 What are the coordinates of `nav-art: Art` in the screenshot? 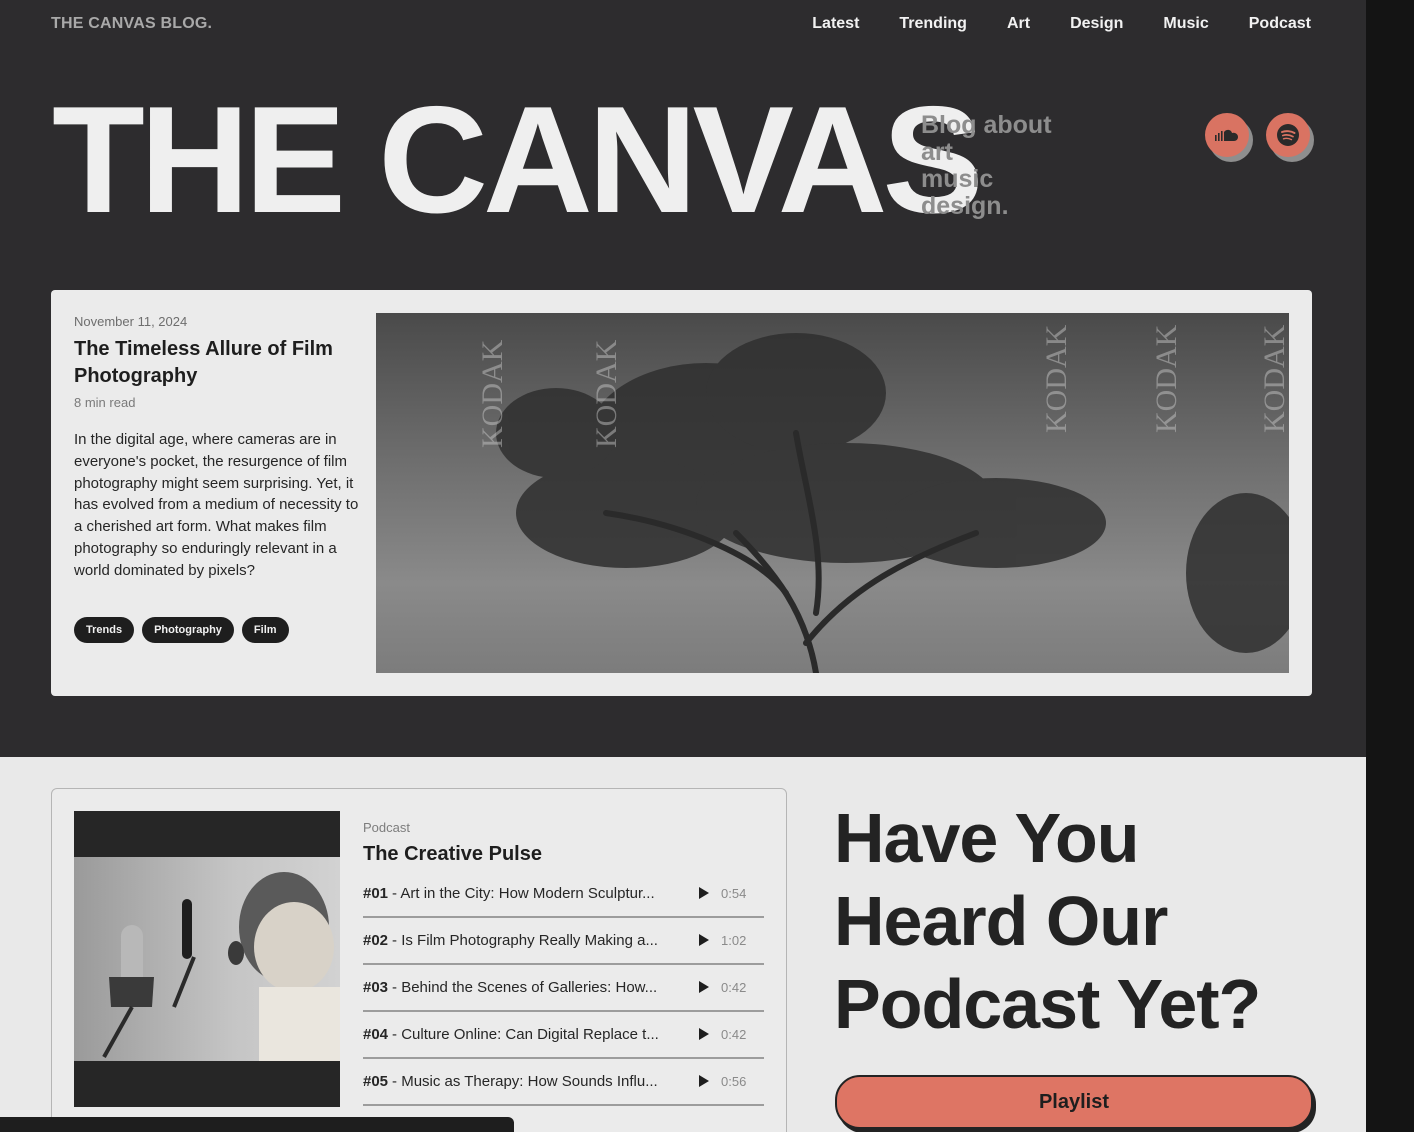 It's located at (1018, 24).